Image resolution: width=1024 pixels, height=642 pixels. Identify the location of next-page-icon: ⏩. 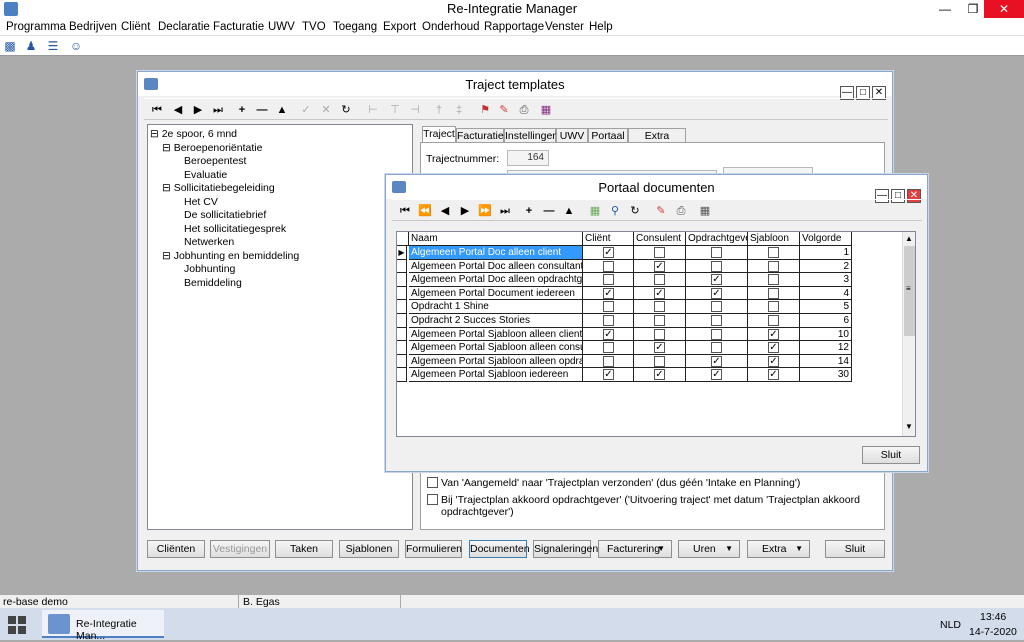
(485, 211).